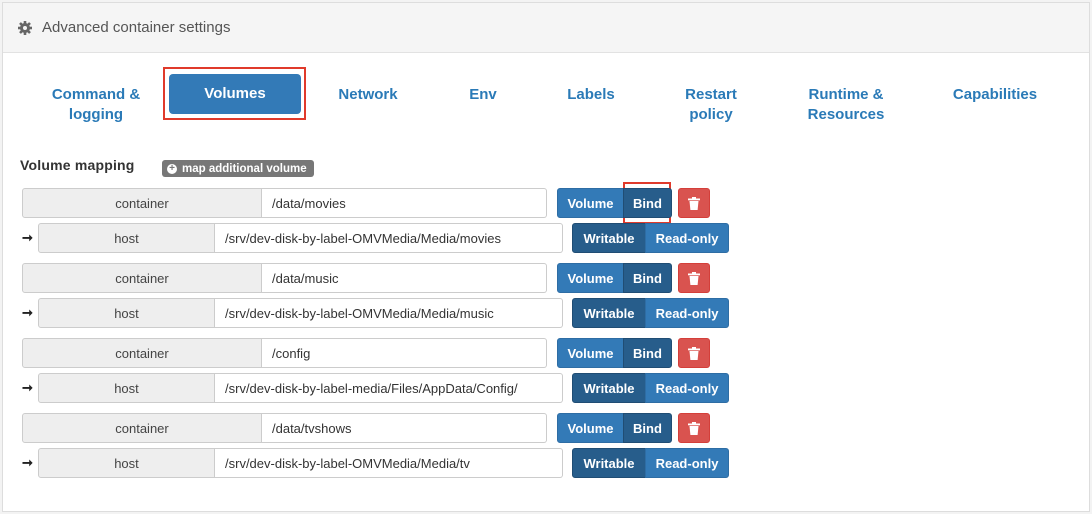 The height and width of the screenshot is (514, 1092). I want to click on volume-mapping-title: Volume mapping, so click(77, 165).